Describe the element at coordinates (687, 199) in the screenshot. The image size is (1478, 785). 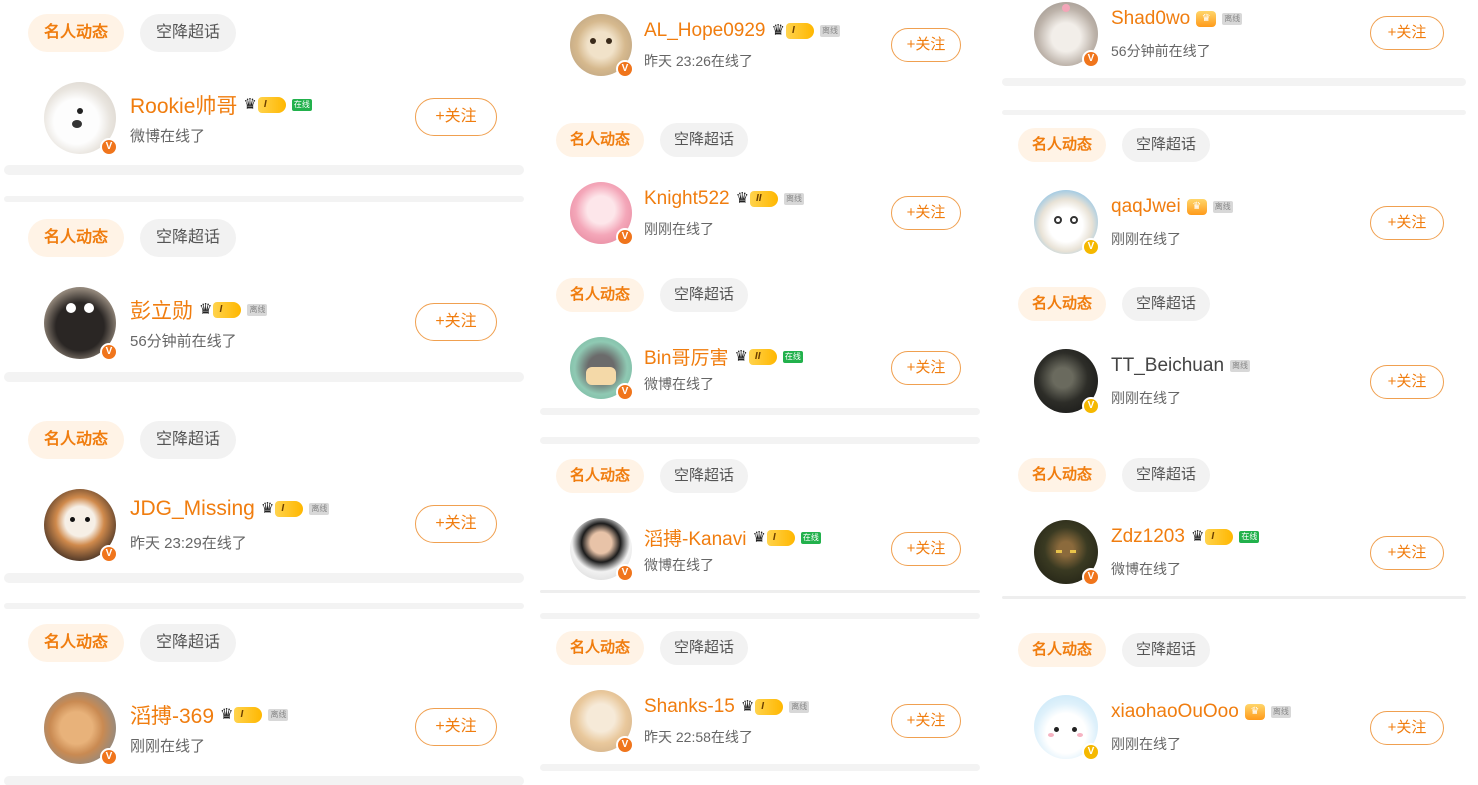
I see `username: Knight522` at that location.